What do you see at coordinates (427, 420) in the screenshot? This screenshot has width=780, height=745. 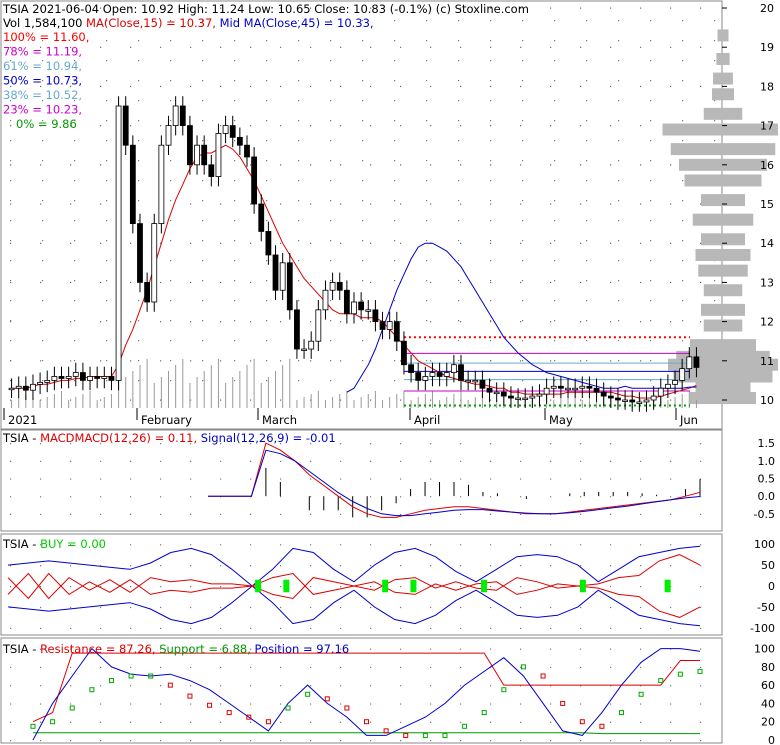 I see `date-label: April` at bounding box center [427, 420].